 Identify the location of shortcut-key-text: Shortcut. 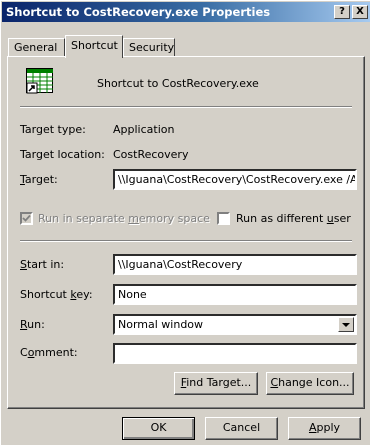
(45, 294).